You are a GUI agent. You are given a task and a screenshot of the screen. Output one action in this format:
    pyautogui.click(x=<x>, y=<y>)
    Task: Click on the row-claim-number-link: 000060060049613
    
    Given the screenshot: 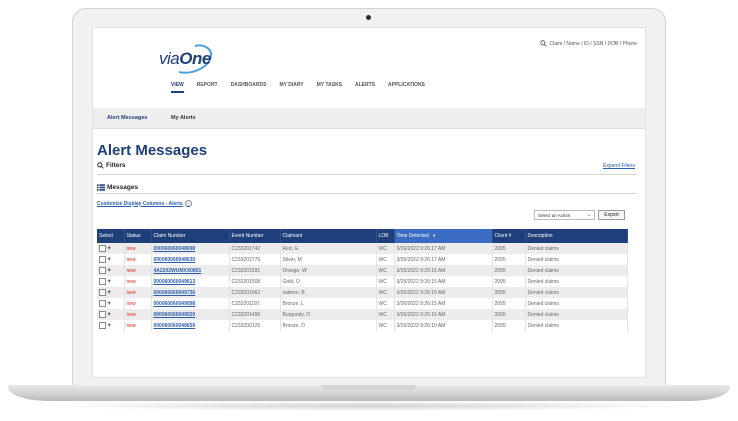 What is the action you would take?
    pyautogui.click(x=190, y=281)
    